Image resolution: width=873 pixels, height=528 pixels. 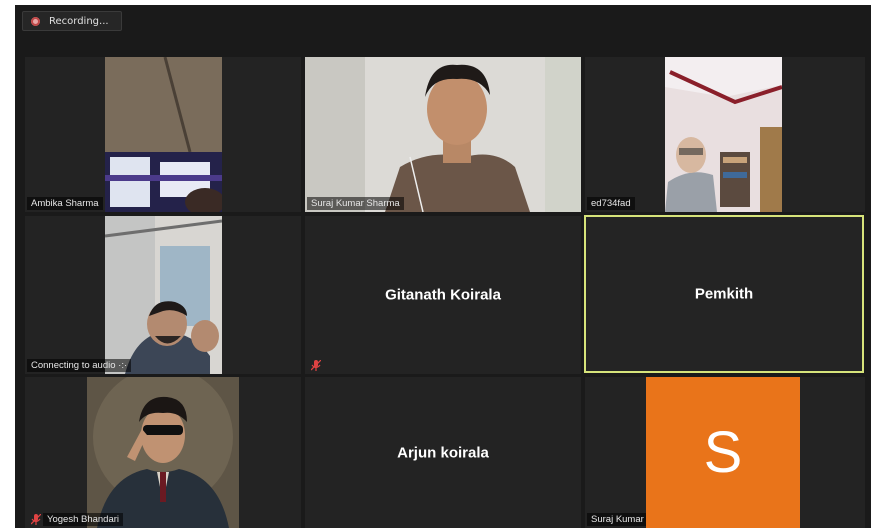 I want to click on participant-name: Yogesh Bhandari, so click(x=83, y=519).